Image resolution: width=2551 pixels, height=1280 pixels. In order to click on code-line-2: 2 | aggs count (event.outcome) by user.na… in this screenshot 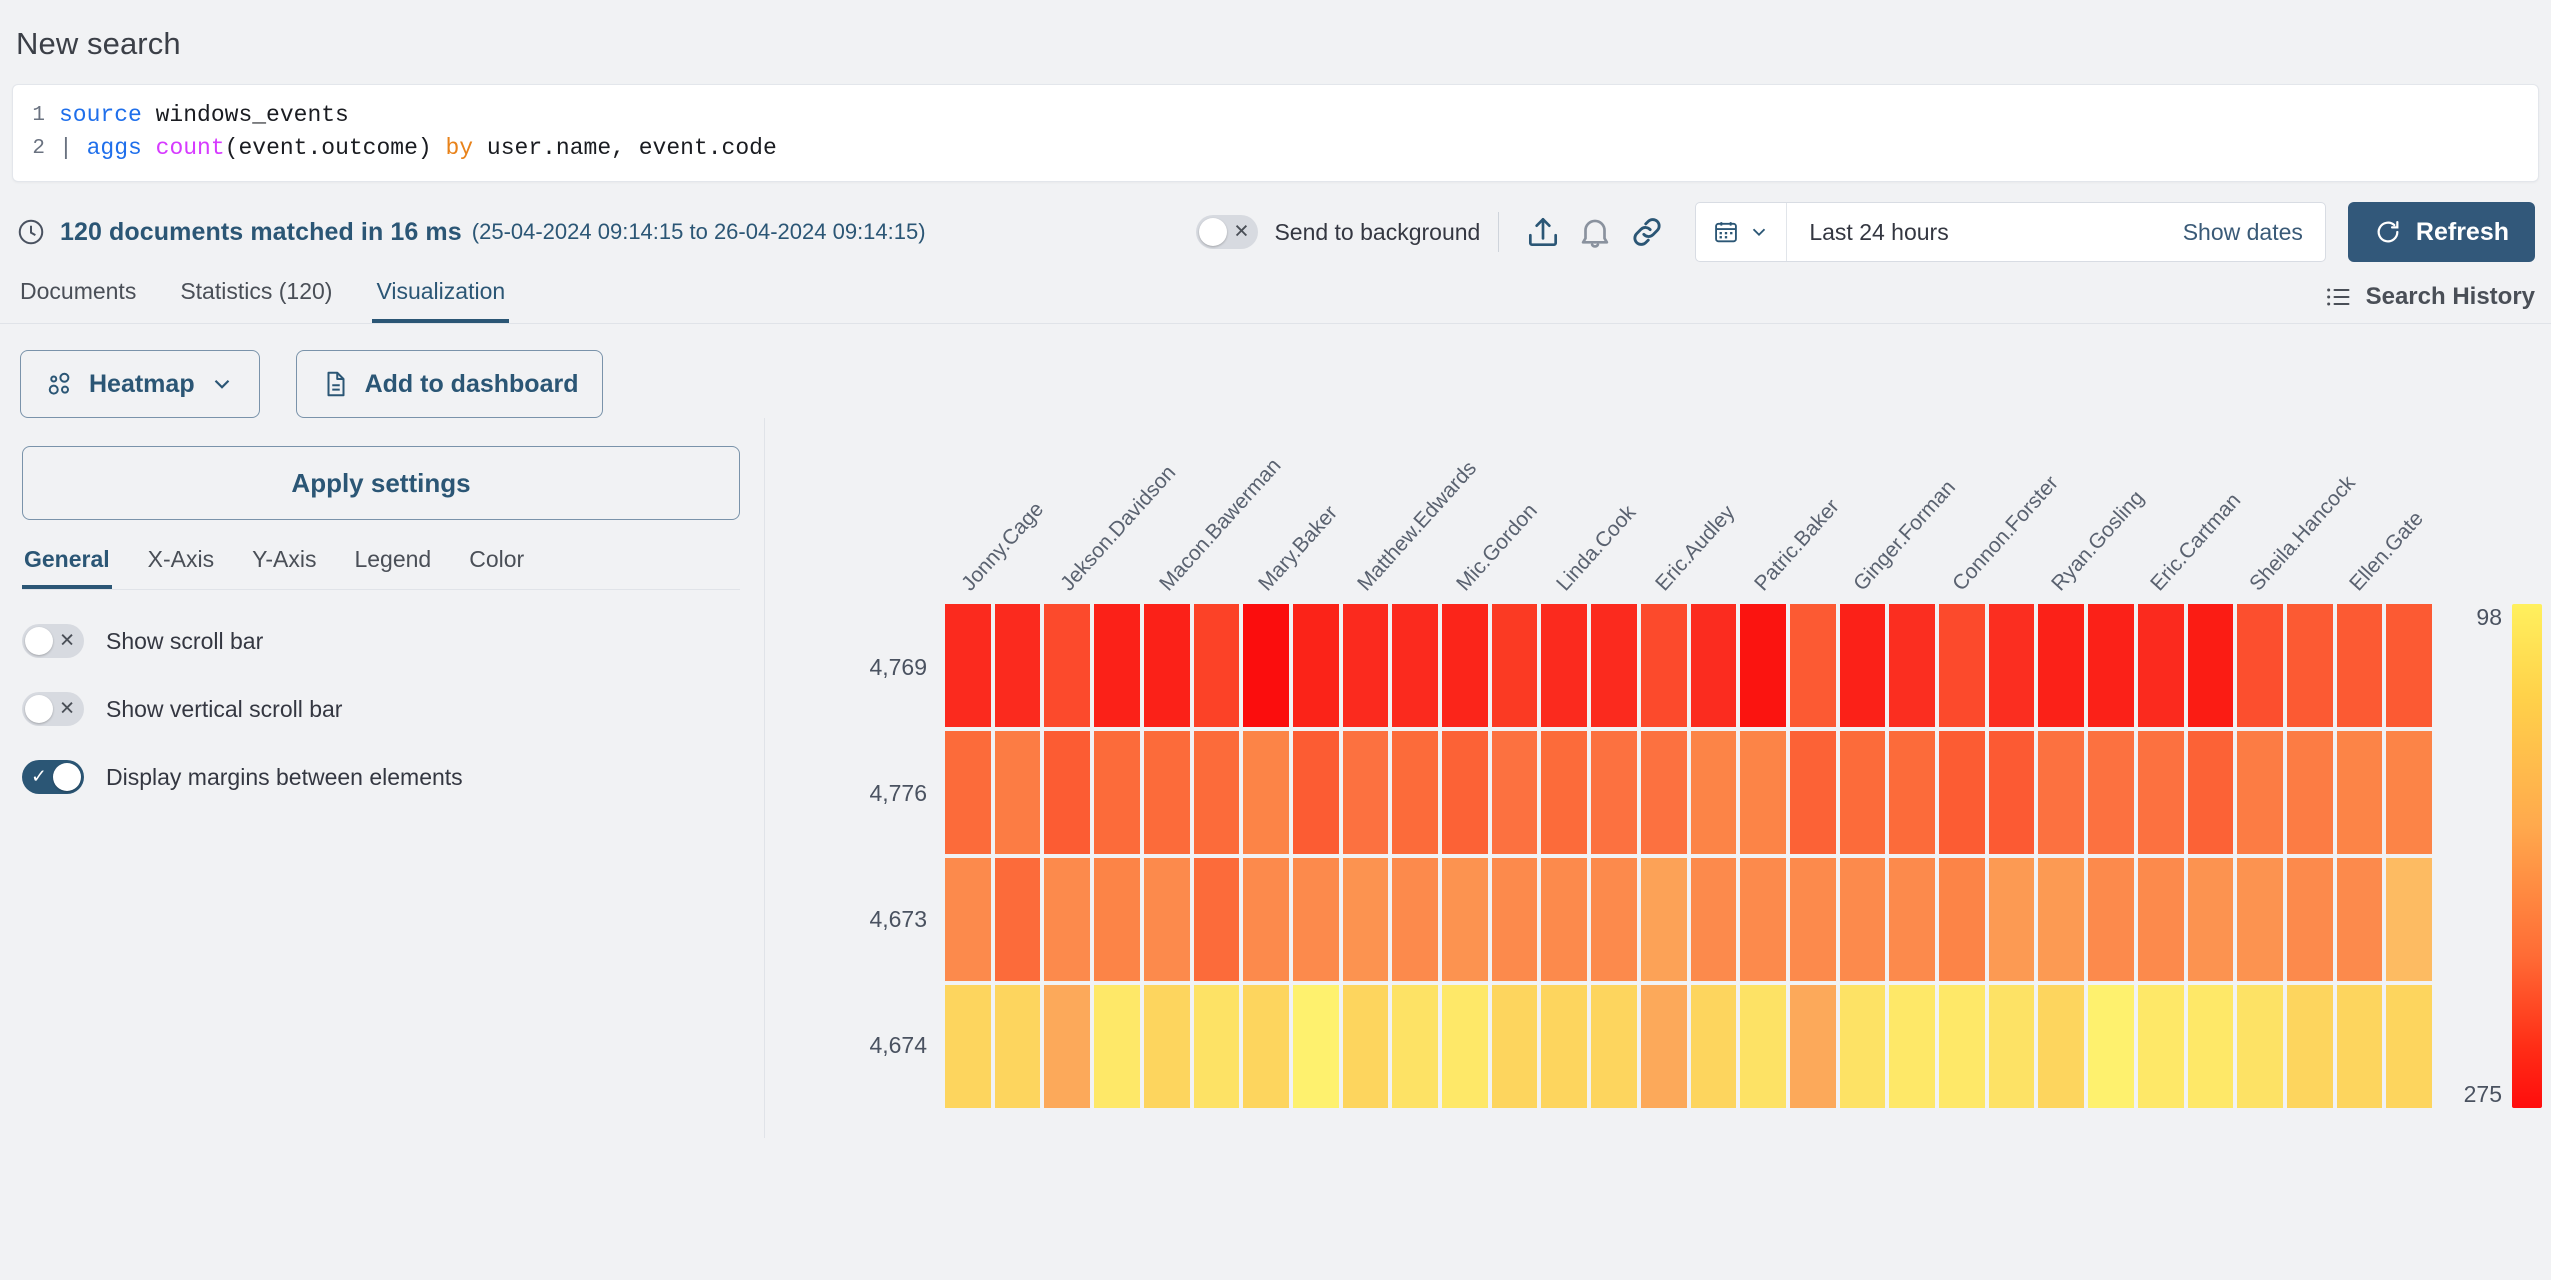, I will do `click(1275, 148)`.